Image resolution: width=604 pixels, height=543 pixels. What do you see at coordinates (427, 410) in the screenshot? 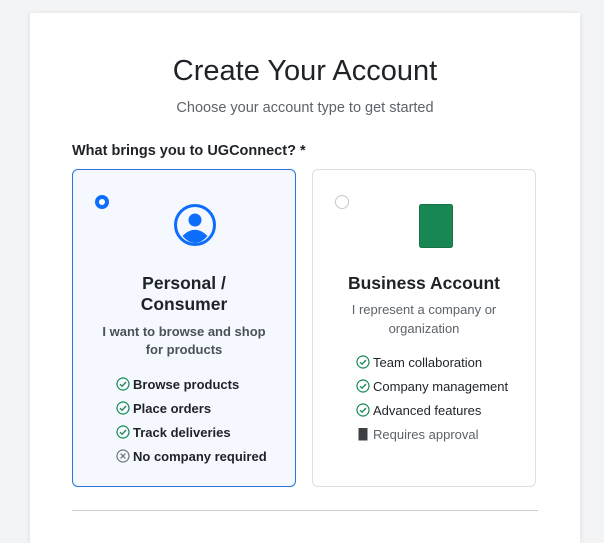
I see `feature-label: Advanced features` at bounding box center [427, 410].